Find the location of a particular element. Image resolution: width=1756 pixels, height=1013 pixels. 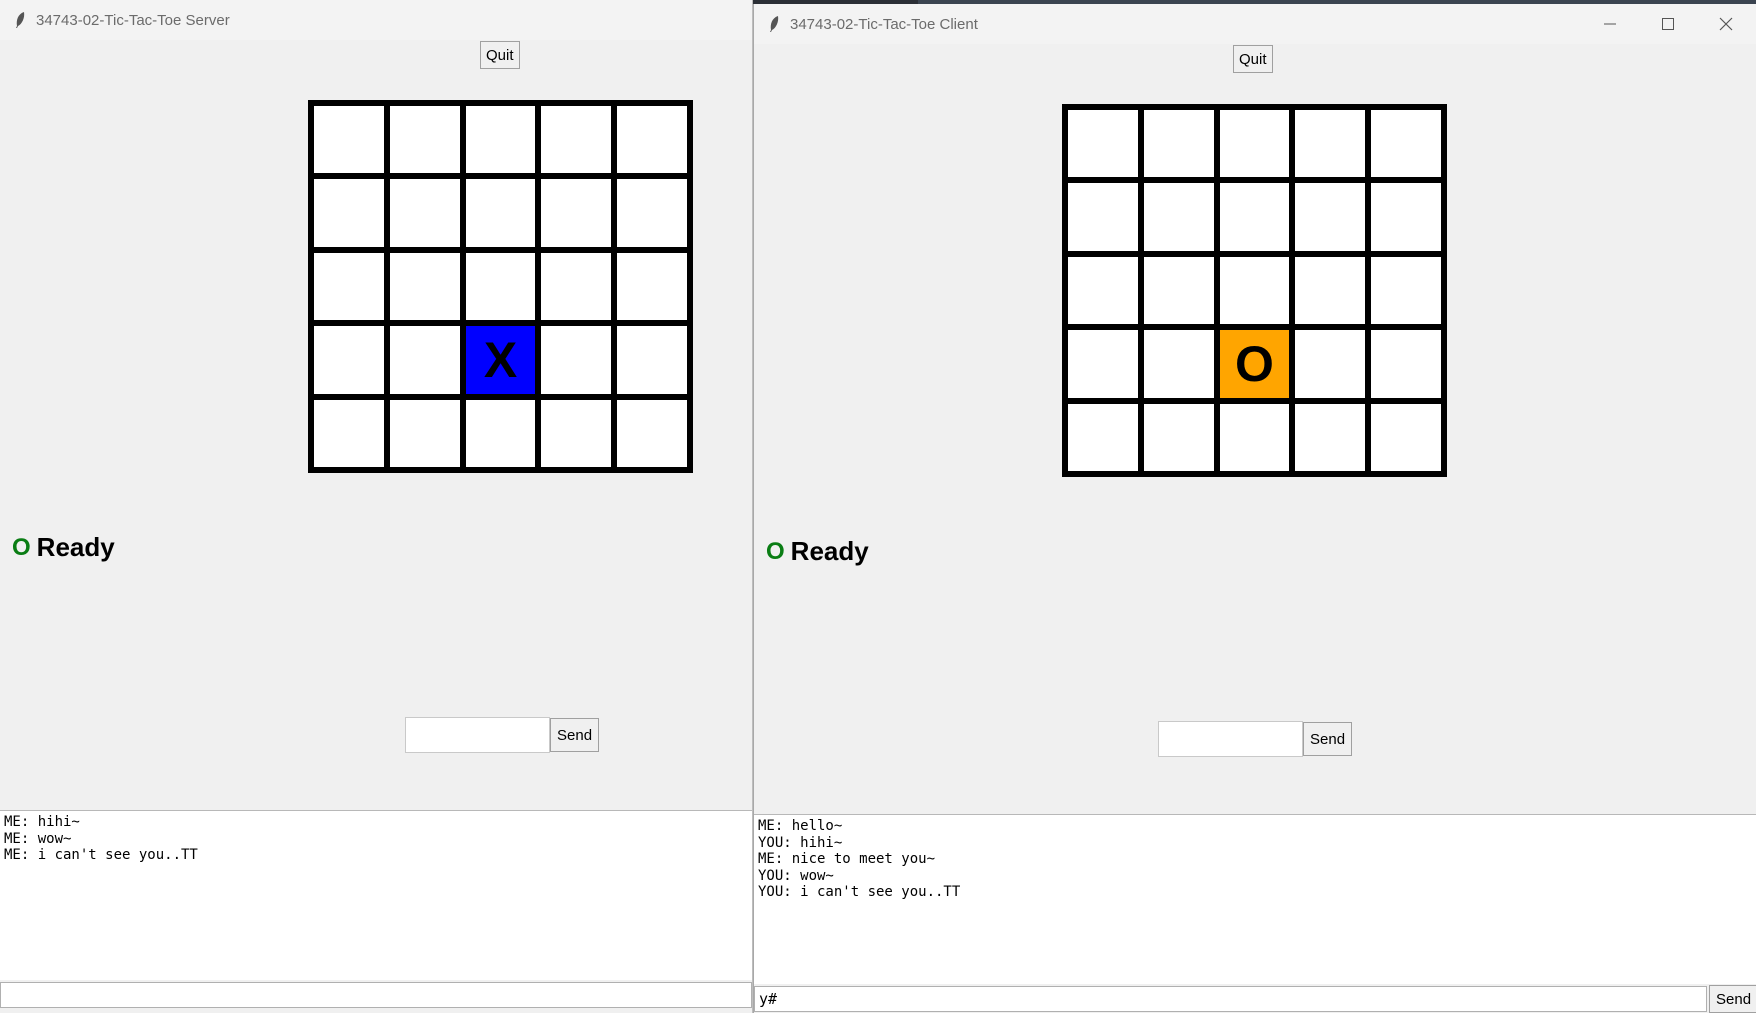

game-board: O is located at coordinates (1254, 290).